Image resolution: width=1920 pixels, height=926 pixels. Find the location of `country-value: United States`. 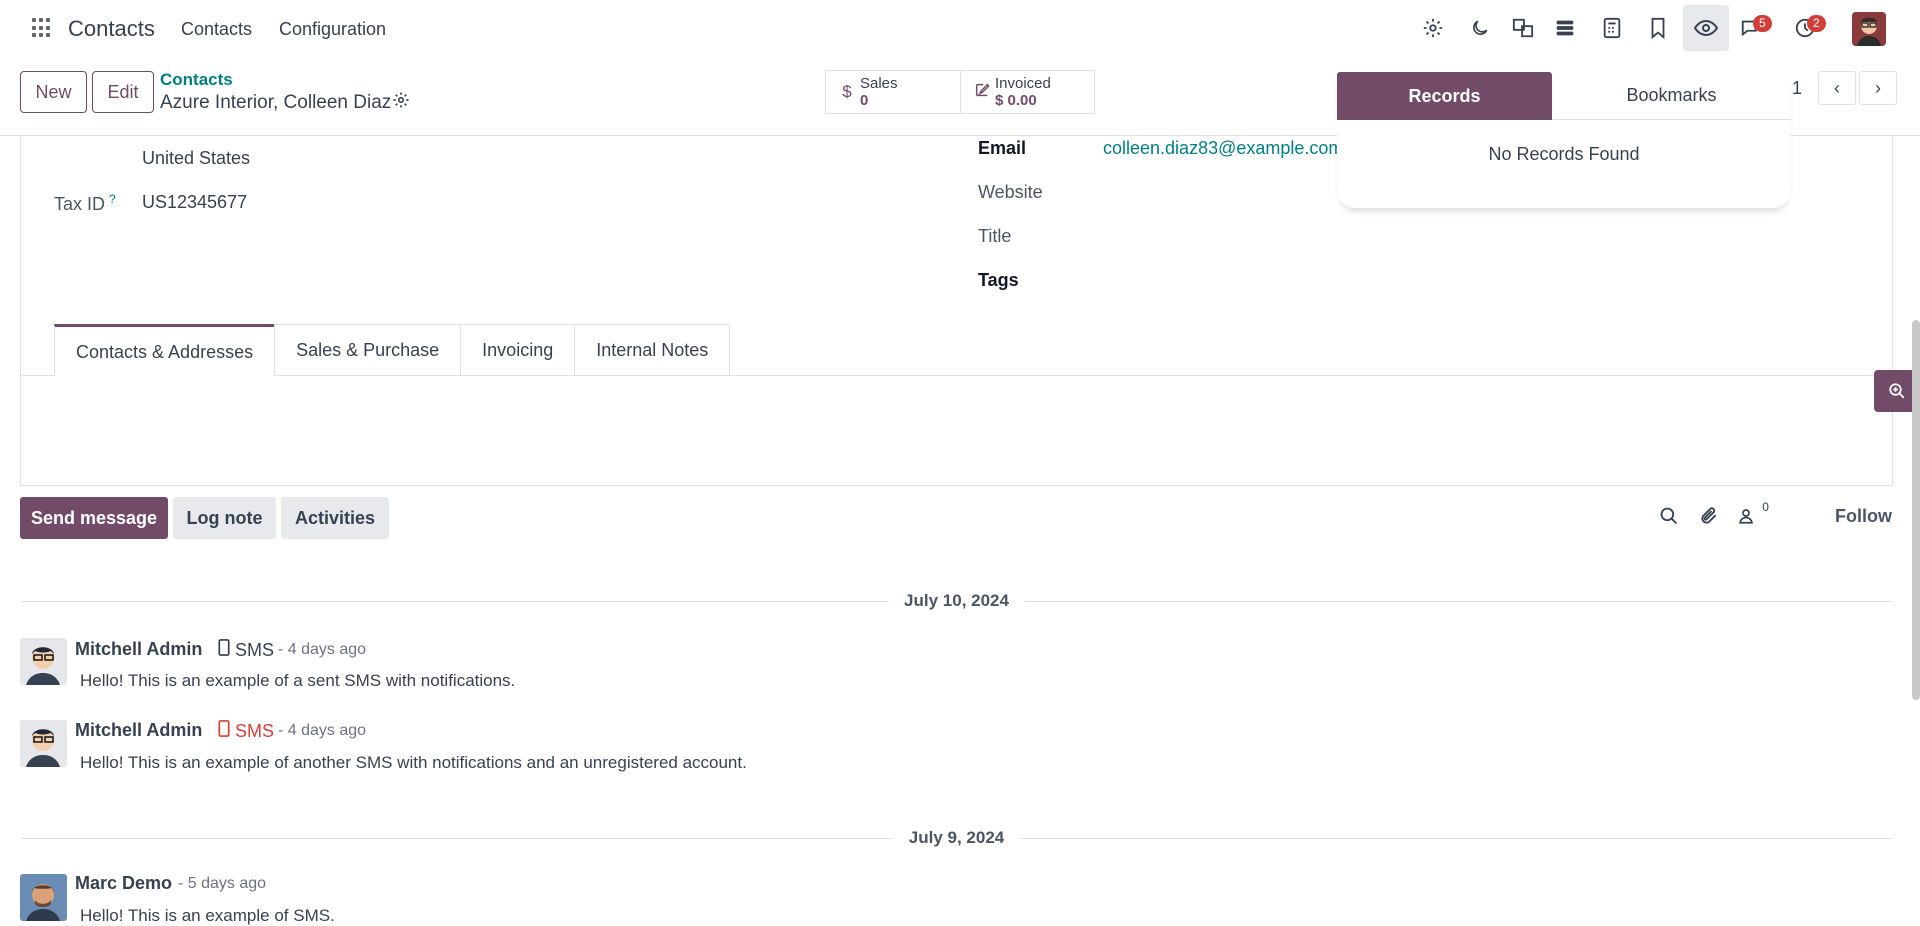

country-value: United States is located at coordinates (196, 158).